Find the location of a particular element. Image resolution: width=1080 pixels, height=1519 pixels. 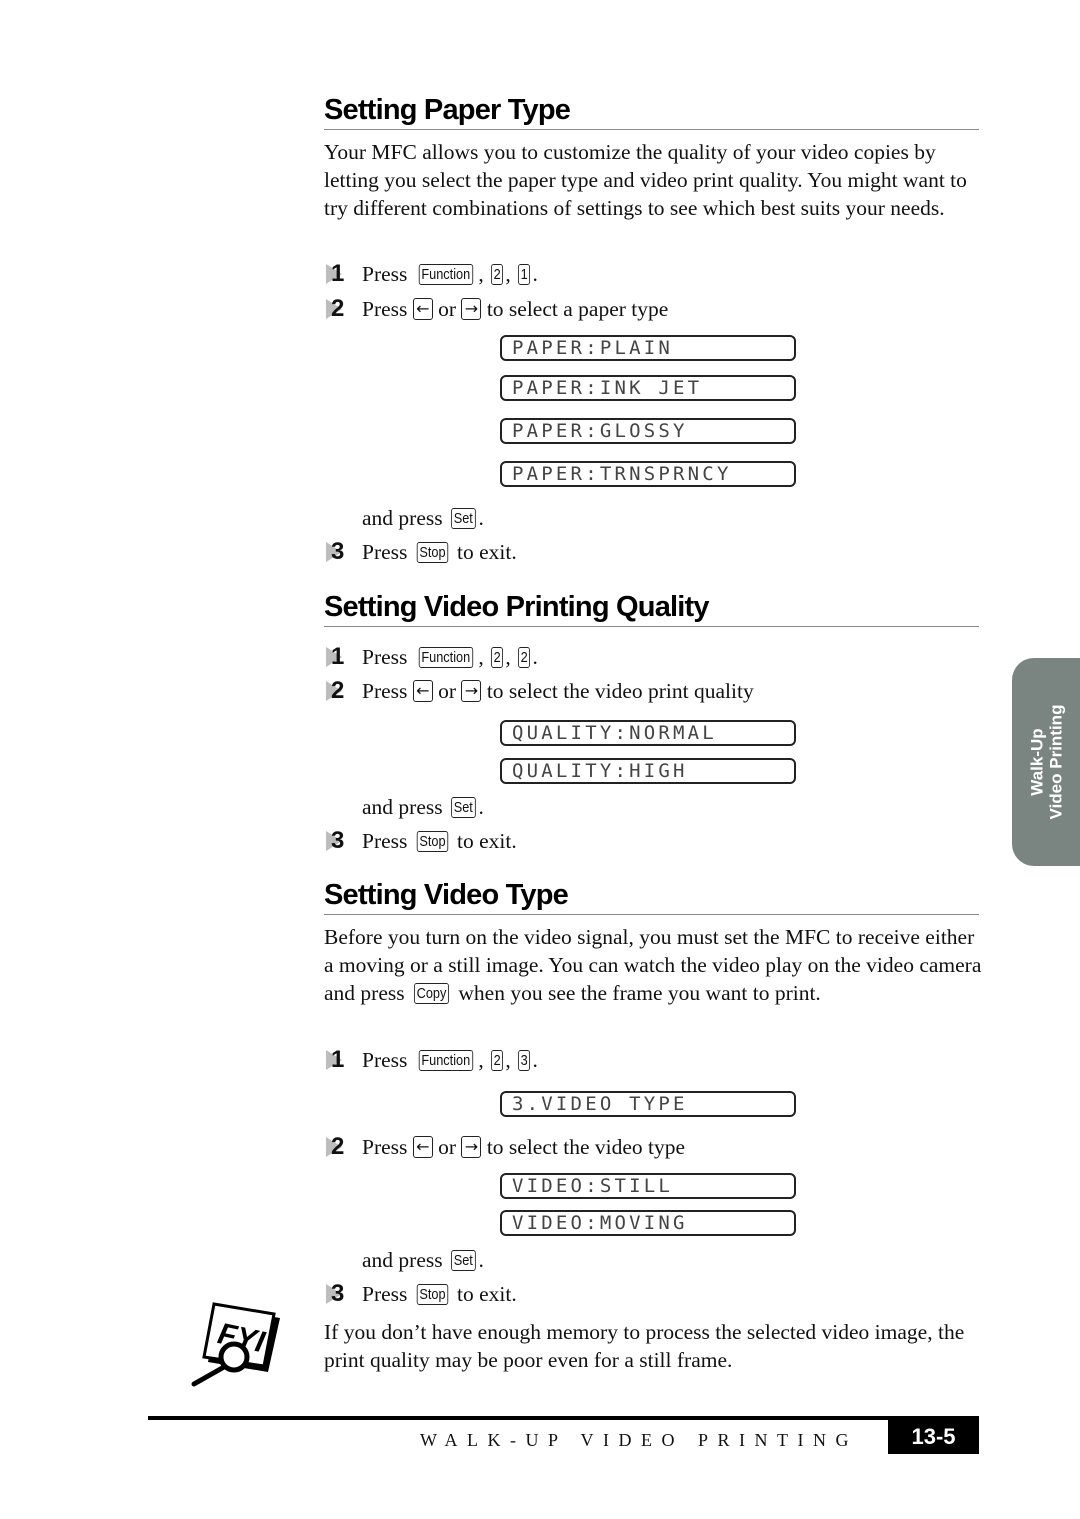

lcd-display: PAPER:GLOSSY is located at coordinates (648, 431).